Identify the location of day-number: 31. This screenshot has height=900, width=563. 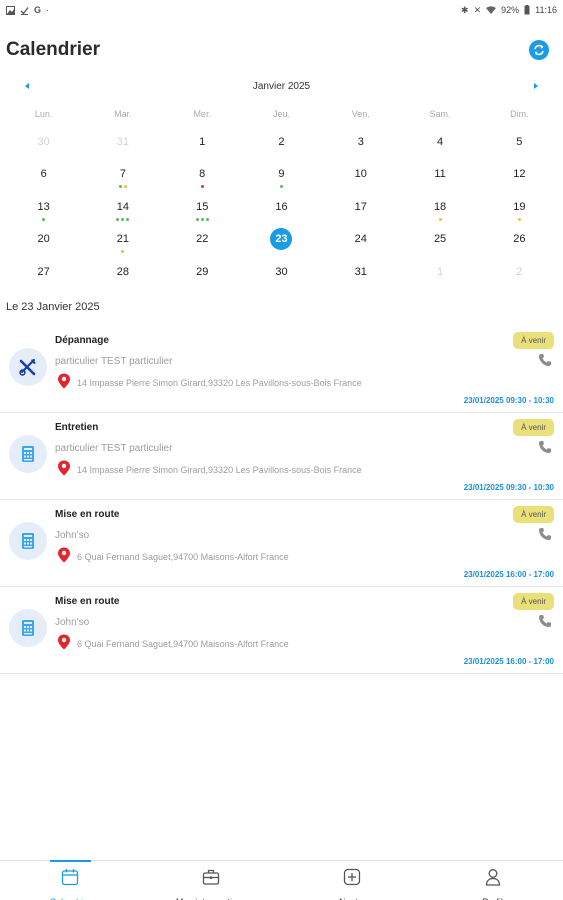
(360, 271).